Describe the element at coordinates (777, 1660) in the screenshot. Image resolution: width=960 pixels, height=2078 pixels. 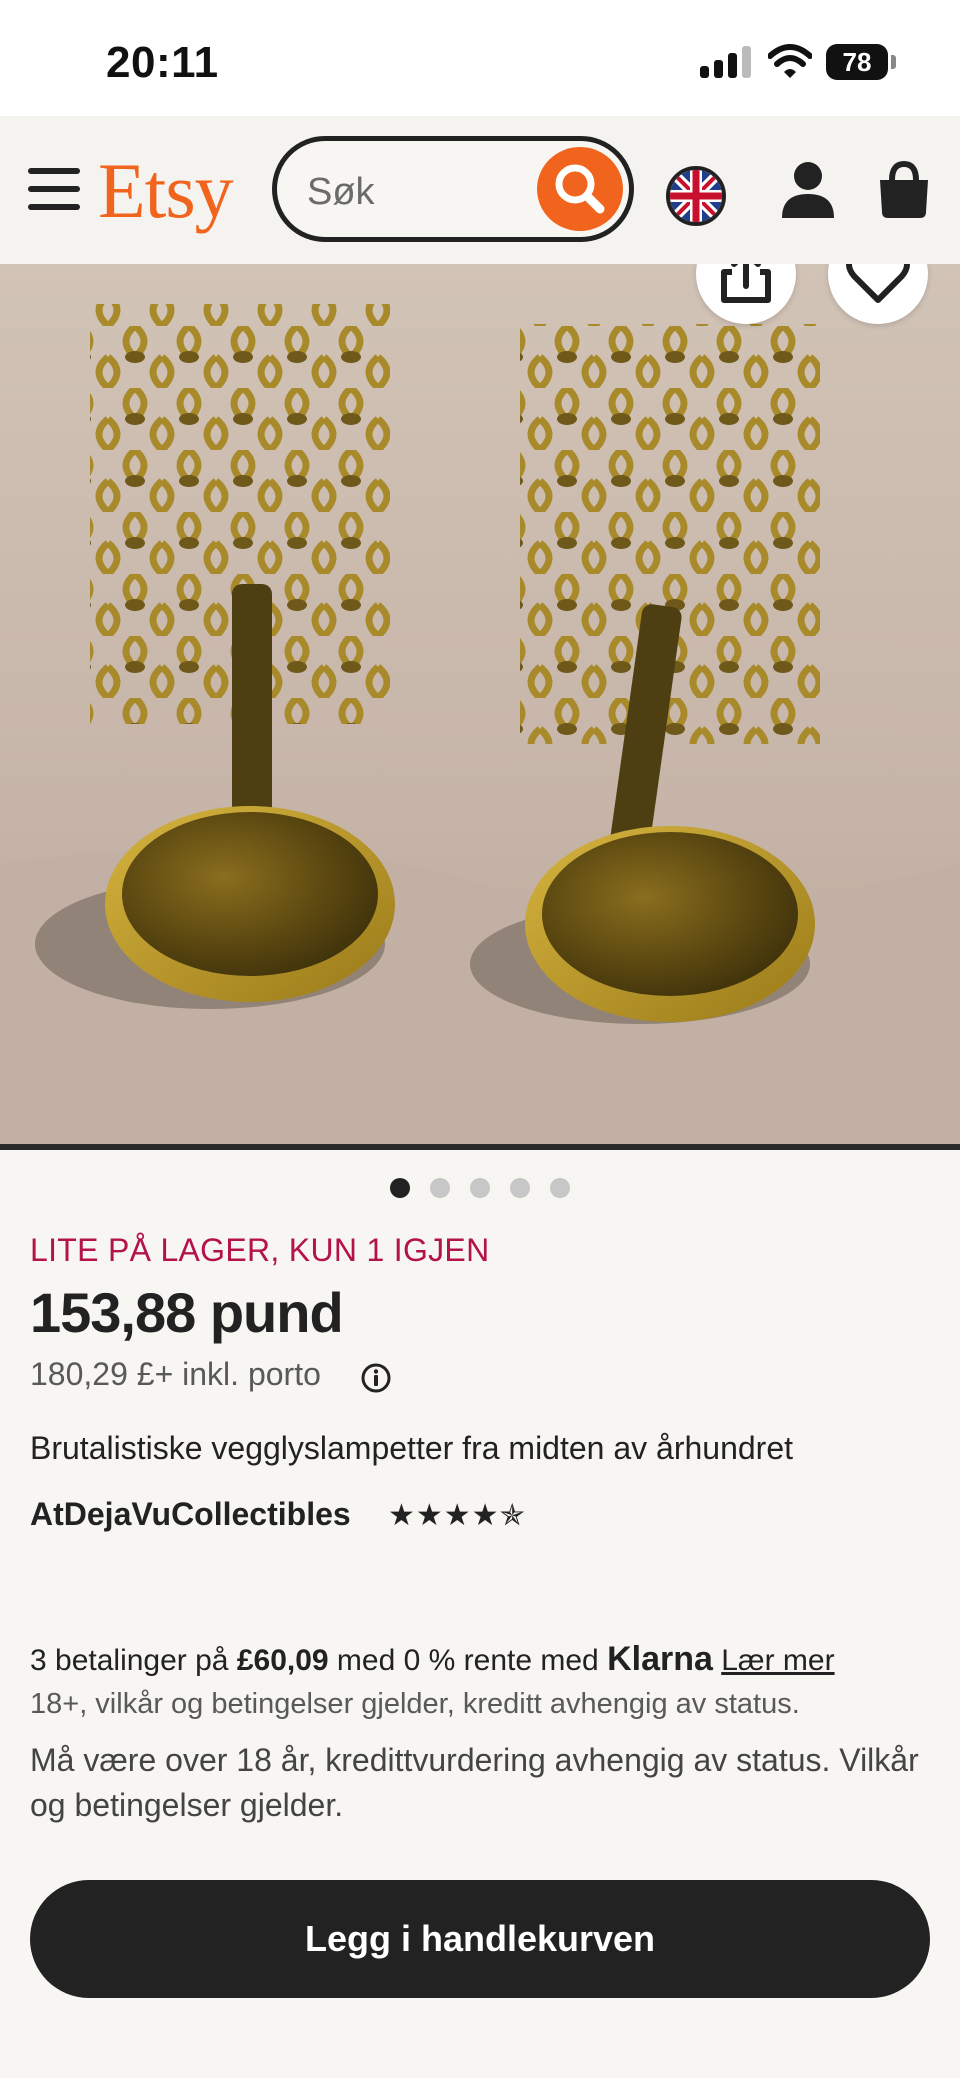
I see `learn-more-link: Lær mer` at that location.